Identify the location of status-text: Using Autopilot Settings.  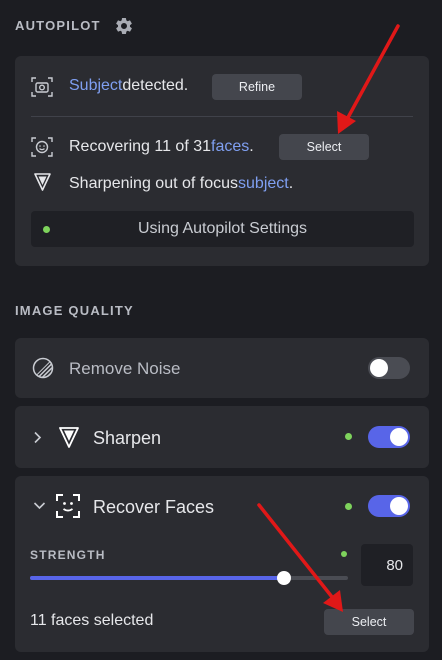
(222, 228).